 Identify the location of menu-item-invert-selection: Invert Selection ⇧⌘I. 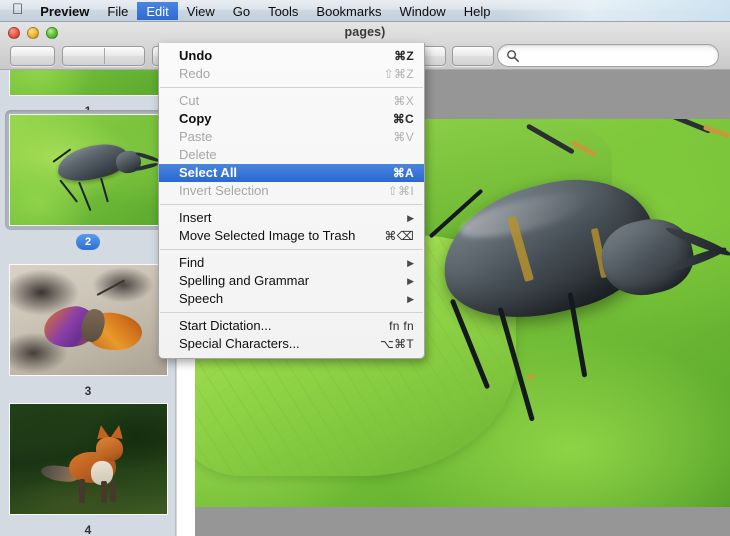
(296, 190).